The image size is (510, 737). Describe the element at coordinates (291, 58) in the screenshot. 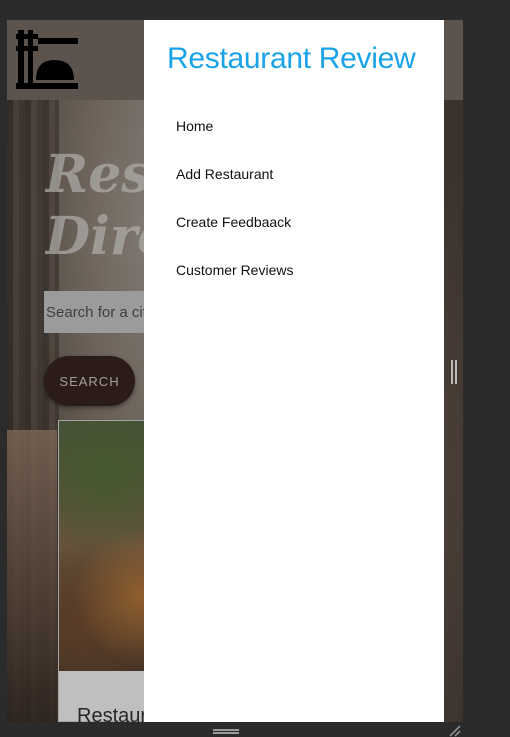

I see `drawer-title: Restaurant Review` at that location.